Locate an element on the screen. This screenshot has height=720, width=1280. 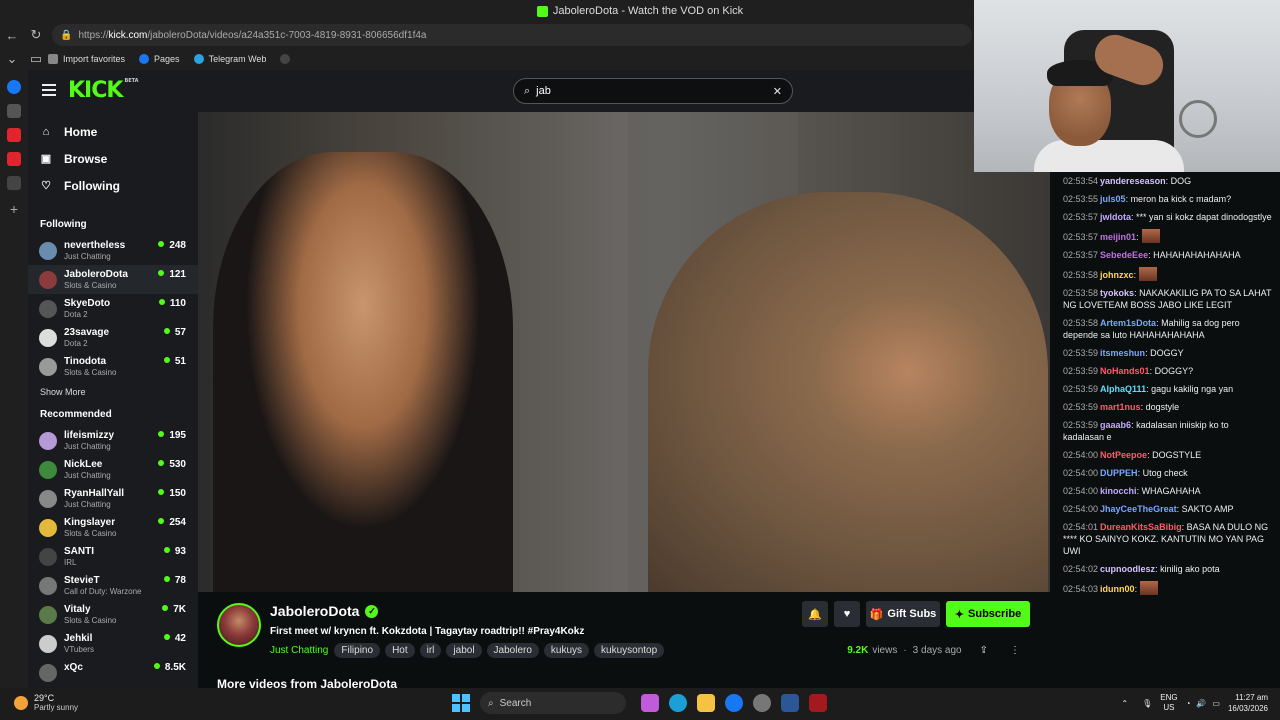
copilot-icon is located at coordinates (650, 703).